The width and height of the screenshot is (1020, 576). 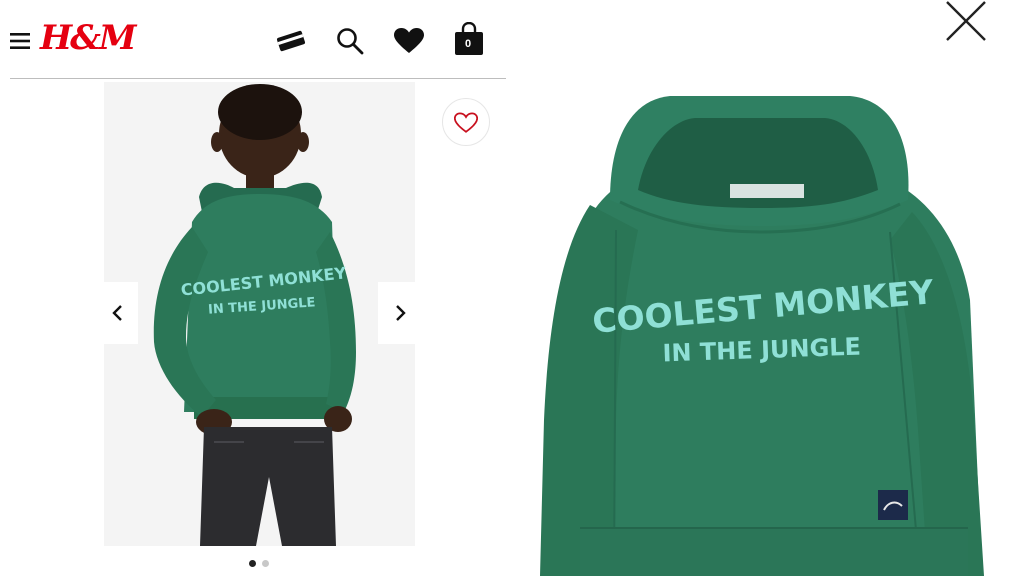 I want to click on add-to-wishlist-button, so click(x=466, y=122).